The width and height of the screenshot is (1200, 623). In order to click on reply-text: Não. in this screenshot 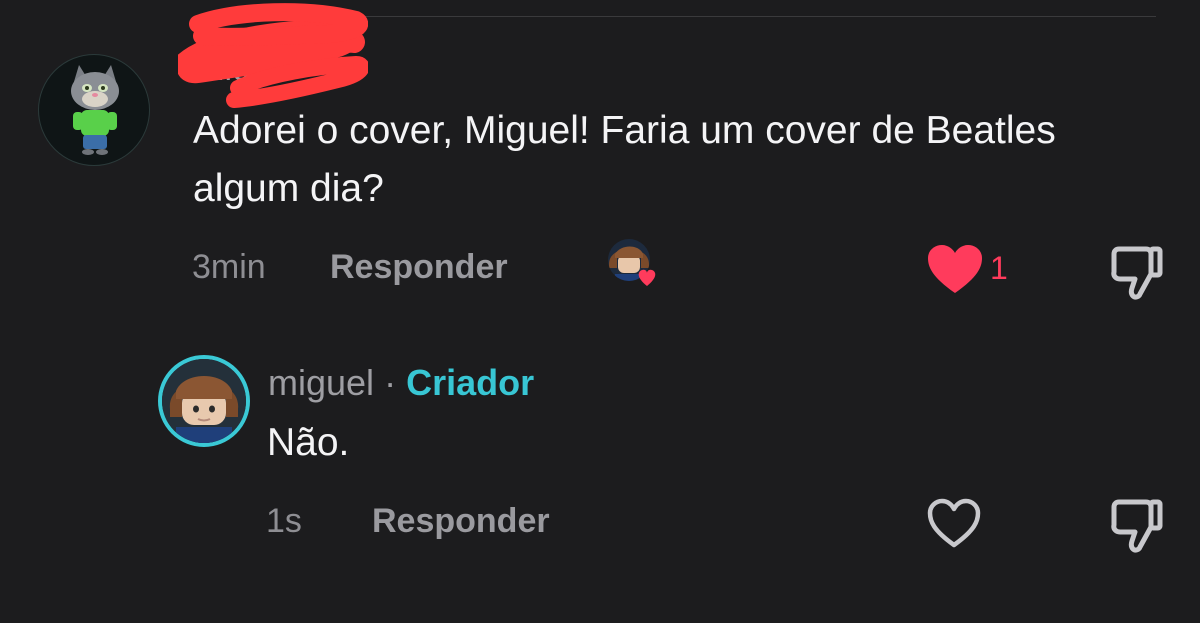, I will do `click(308, 442)`.